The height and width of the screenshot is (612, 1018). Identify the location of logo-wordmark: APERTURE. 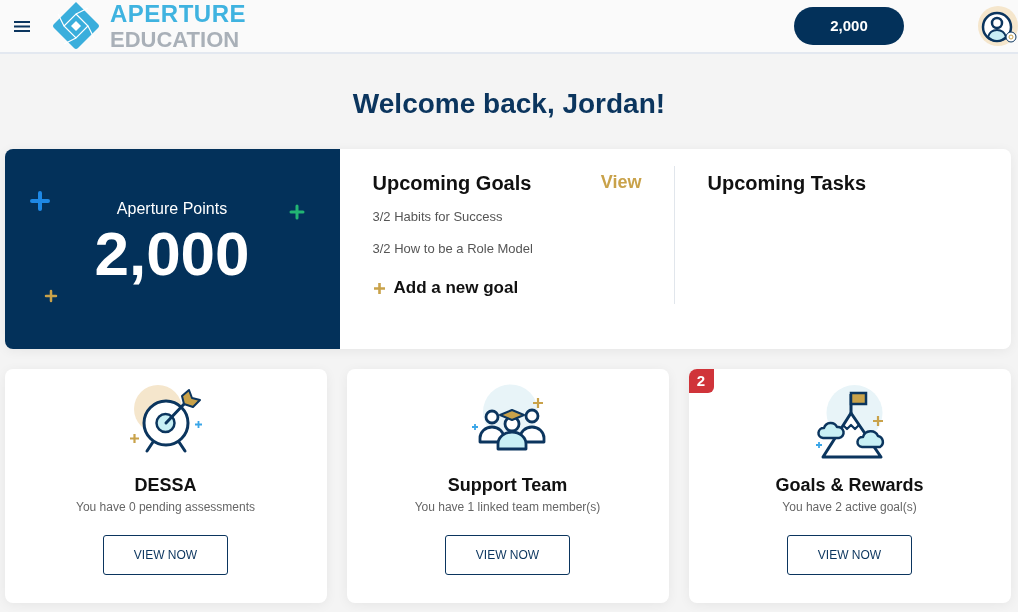
(178, 13).